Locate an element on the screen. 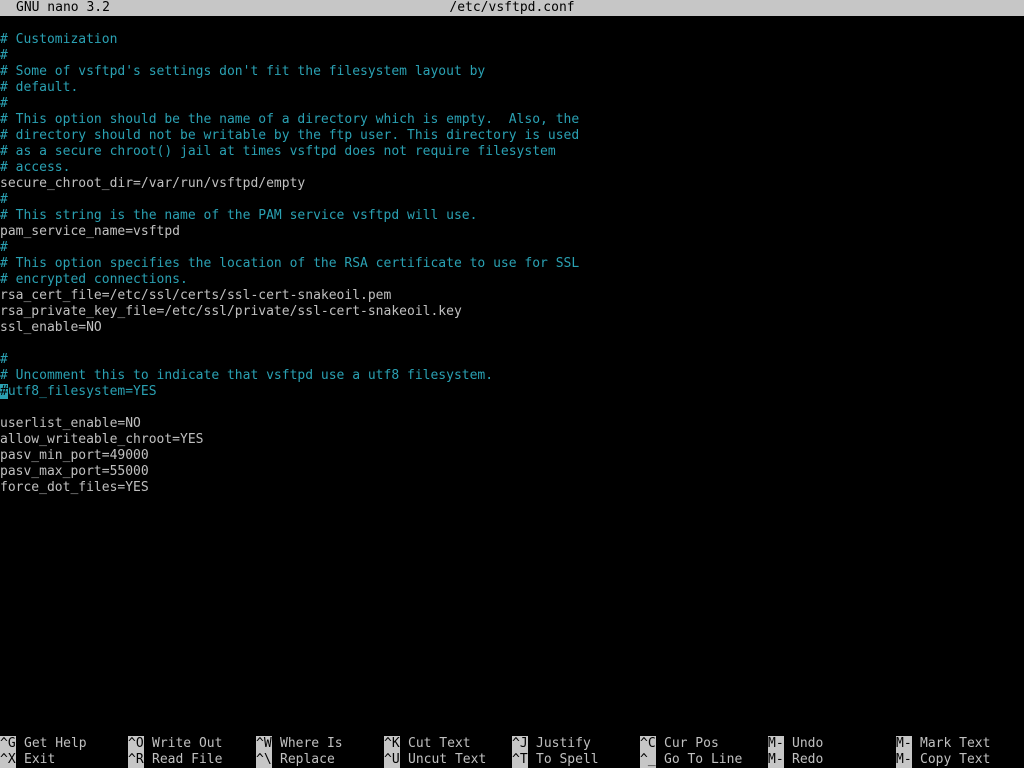  shortcut-label: Uncut Text is located at coordinates (447, 759).